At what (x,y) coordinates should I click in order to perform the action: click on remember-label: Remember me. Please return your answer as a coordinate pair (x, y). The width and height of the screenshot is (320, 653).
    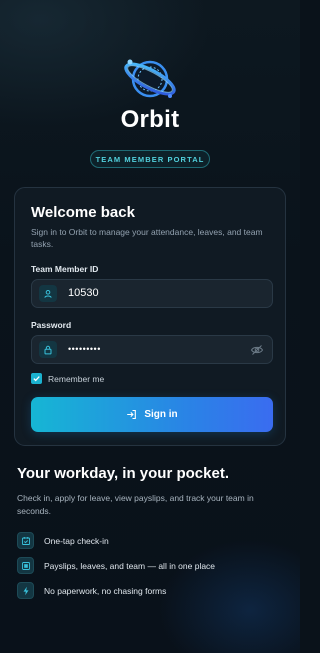
    Looking at the image, I should click on (76, 378).